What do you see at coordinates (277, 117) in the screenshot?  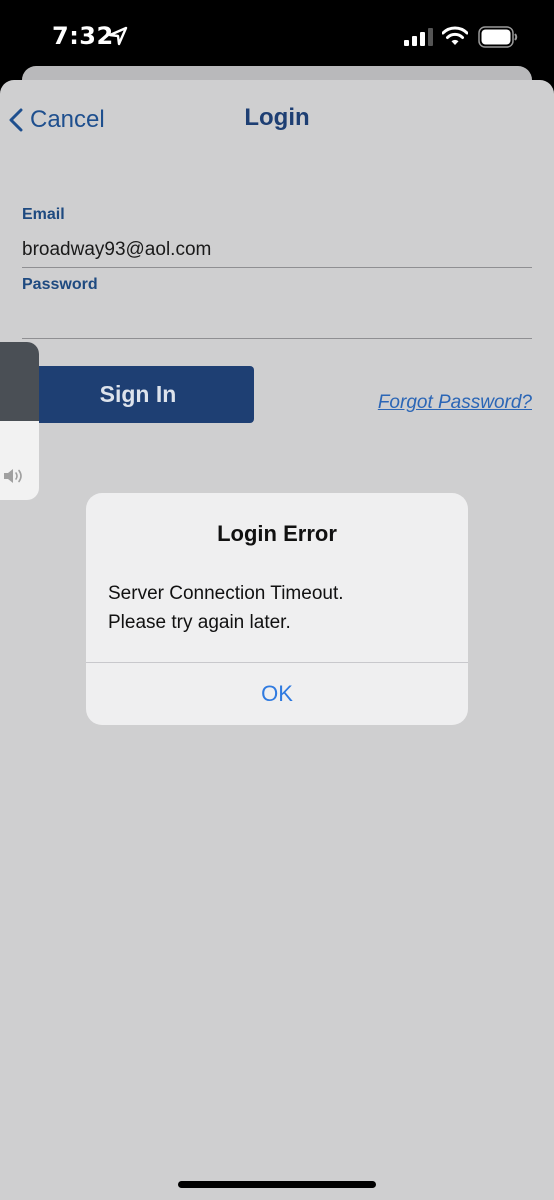 I see `page-title: Login` at bounding box center [277, 117].